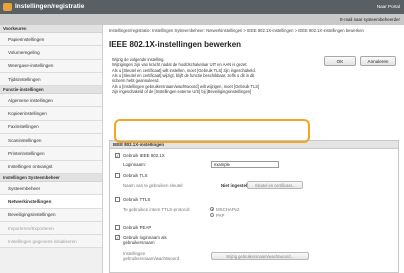 This screenshot has height=273, width=404. Describe the element at coordinates (388, 6) in the screenshot. I see `portal-link: Naar Portal` at that location.